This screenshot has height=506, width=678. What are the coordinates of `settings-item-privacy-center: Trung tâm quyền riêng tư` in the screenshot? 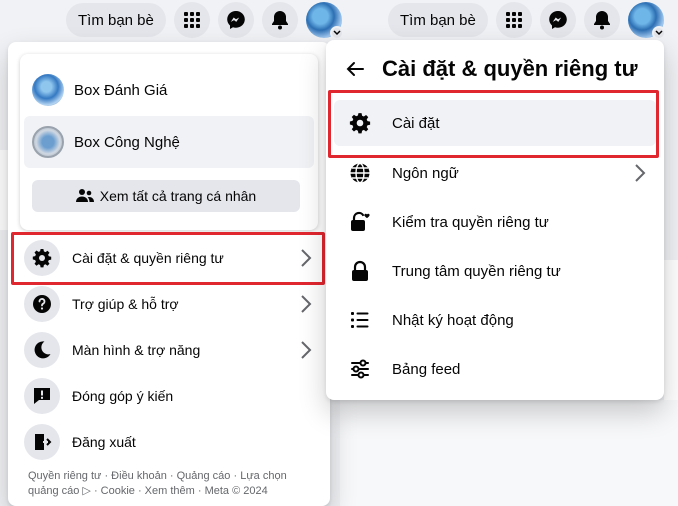 It's located at (495, 271).